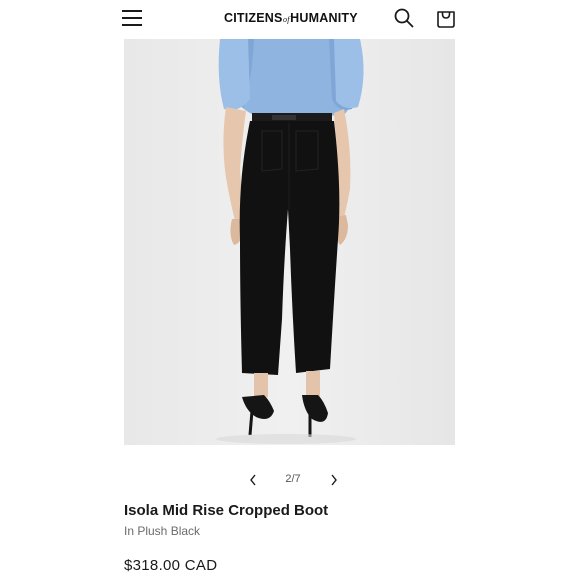  Describe the element at coordinates (334, 480) in the screenshot. I see `chevron-right-icon` at that location.